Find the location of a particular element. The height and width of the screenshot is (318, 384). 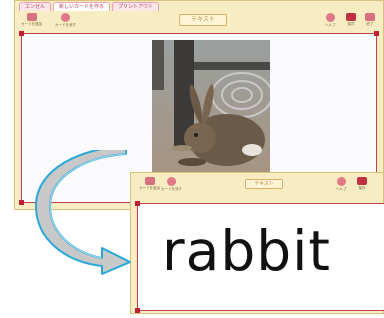

add-card-button: カードを追加 is located at coordinates (31, 20).